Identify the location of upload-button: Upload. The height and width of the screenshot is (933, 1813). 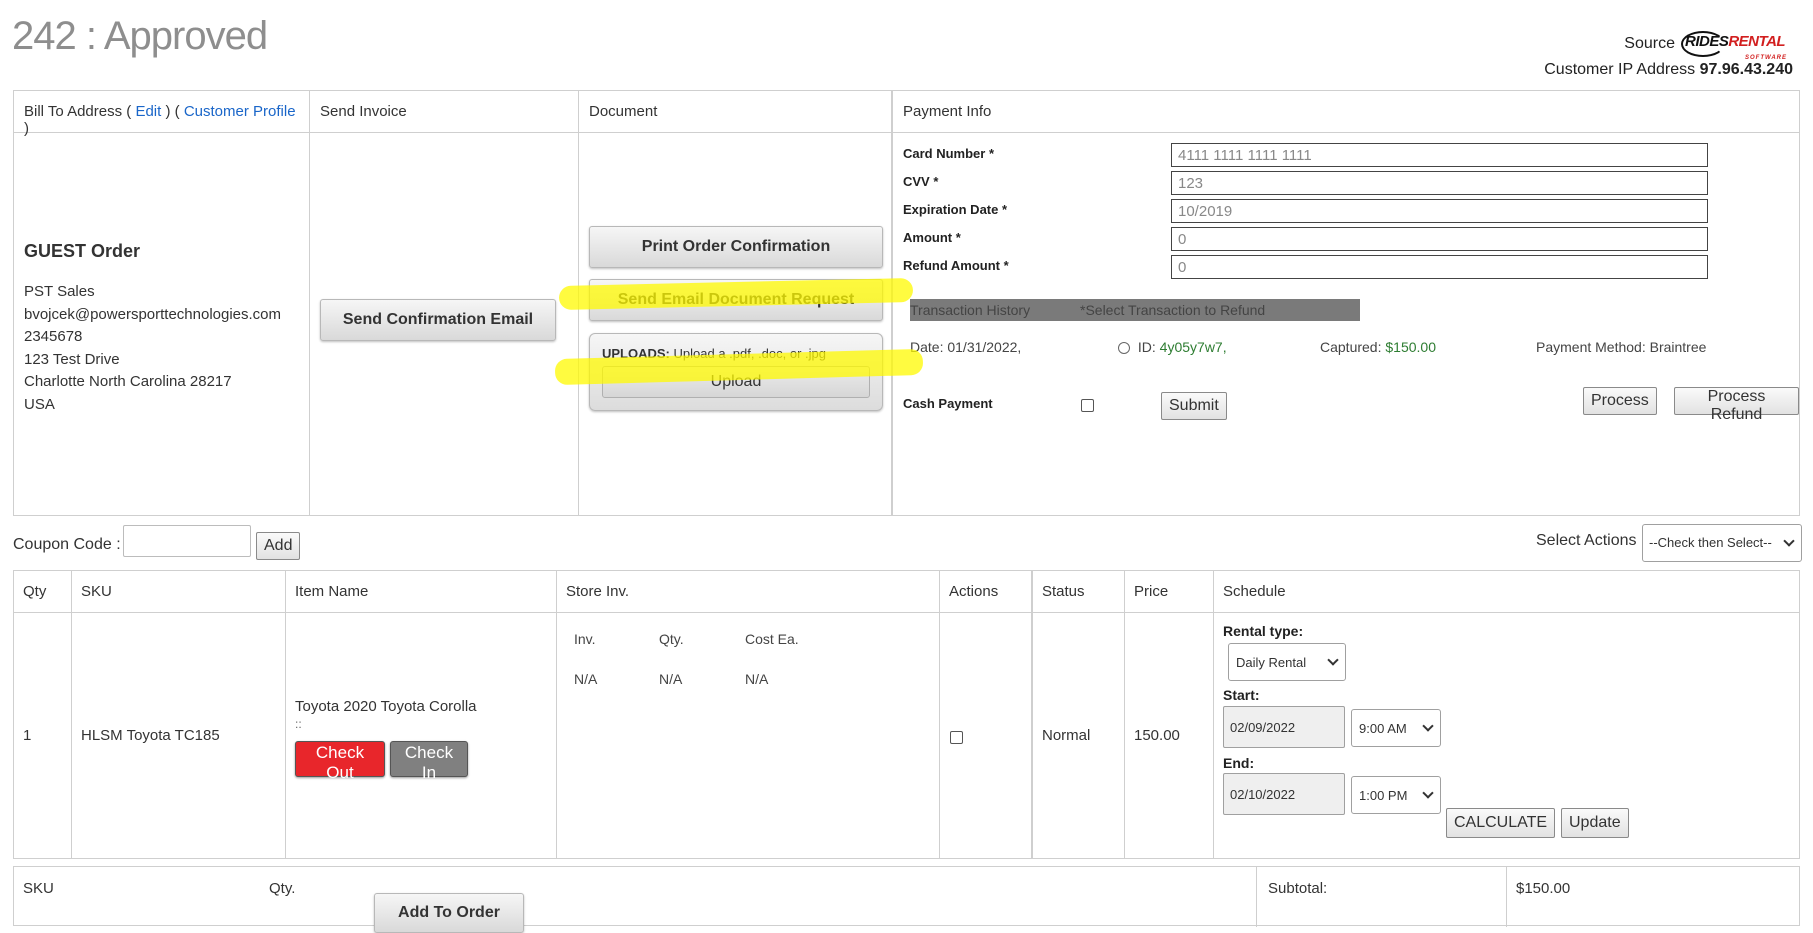
(736, 382).